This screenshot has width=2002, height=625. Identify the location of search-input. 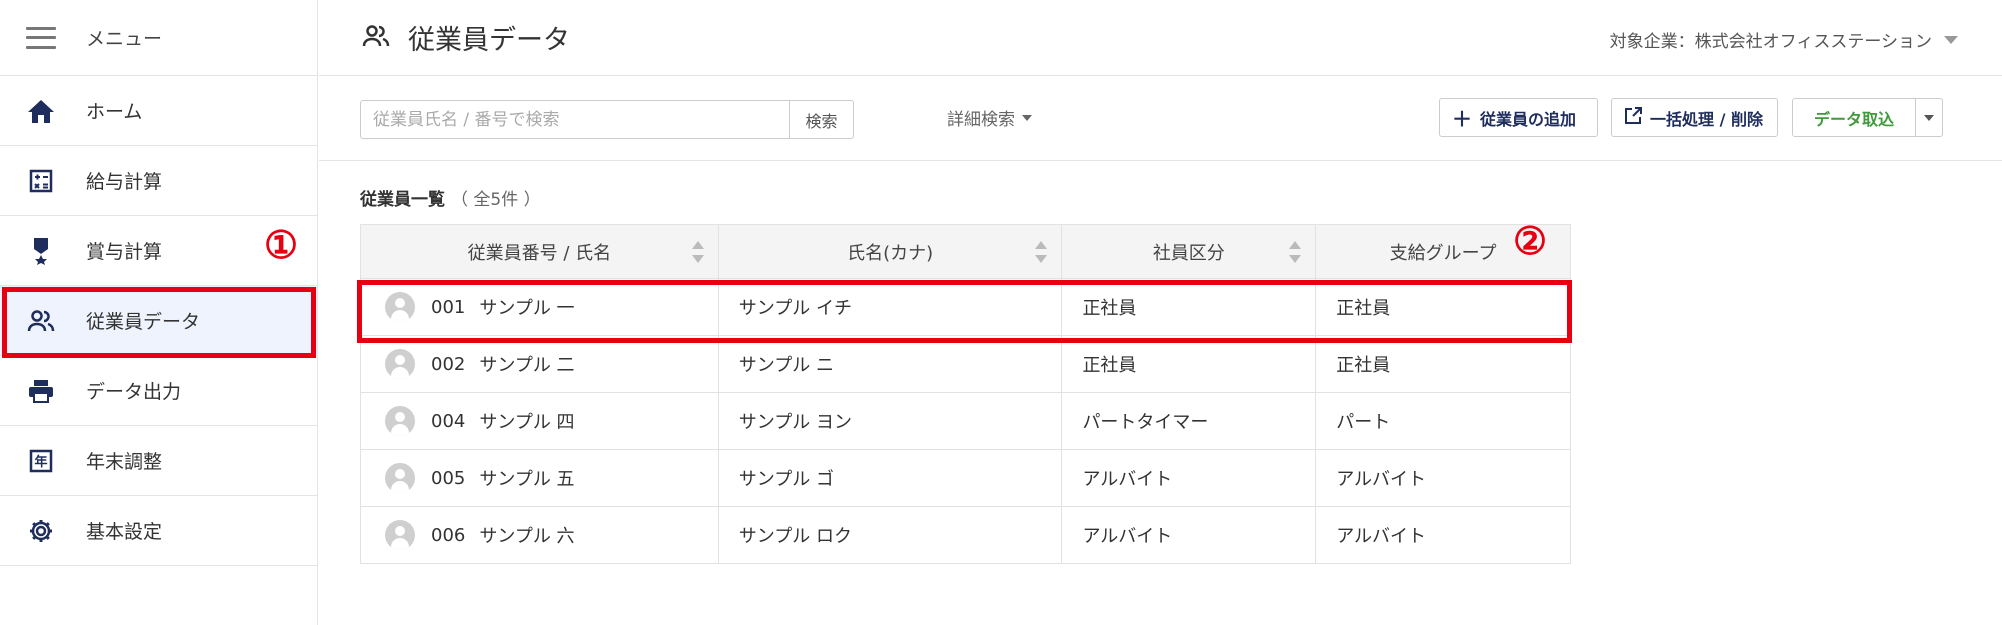
(575, 119).